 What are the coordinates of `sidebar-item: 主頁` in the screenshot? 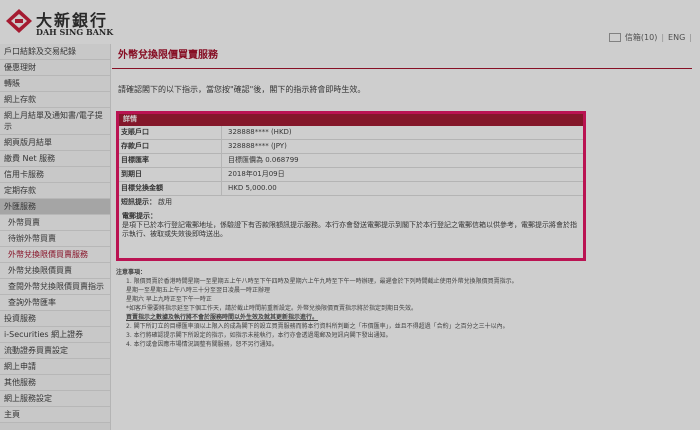 It's located at (55, 415).